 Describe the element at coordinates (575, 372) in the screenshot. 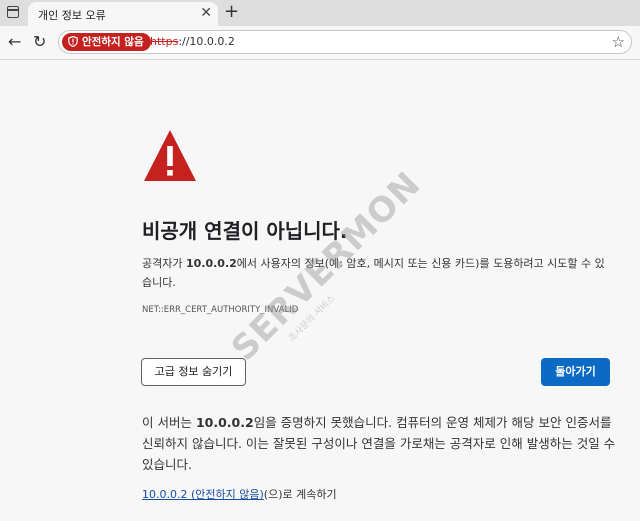

I see `go-back-button: 돌아가기` at that location.